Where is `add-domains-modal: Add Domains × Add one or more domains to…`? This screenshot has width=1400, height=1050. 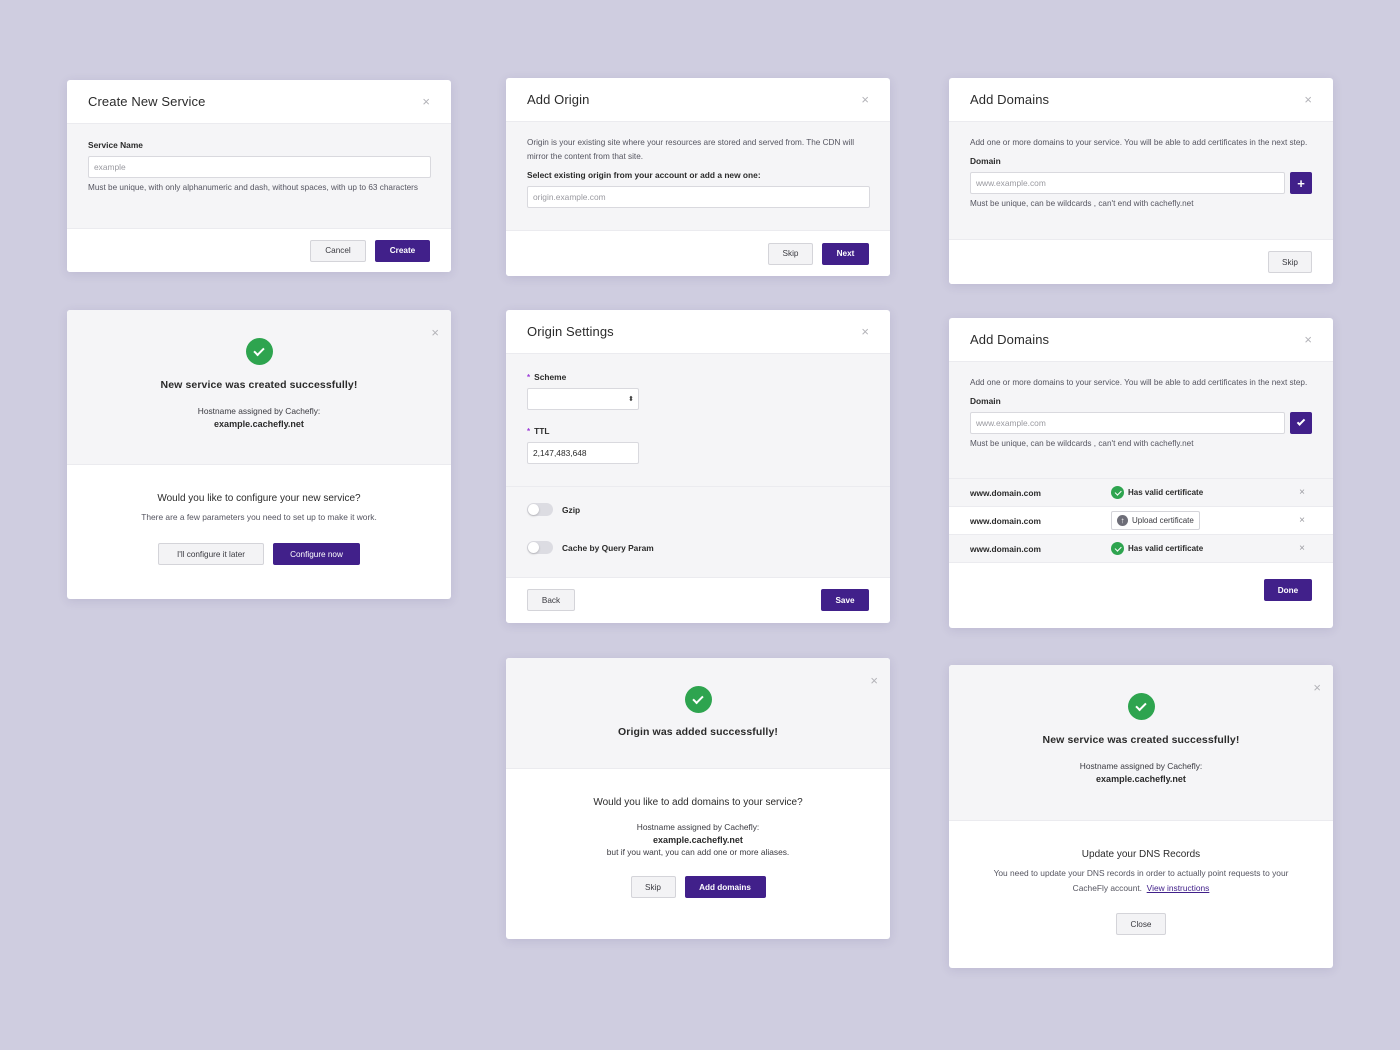 add-domains-modal: Add Domains × Add one or more domains to… is located at coordinates (1141, 181).